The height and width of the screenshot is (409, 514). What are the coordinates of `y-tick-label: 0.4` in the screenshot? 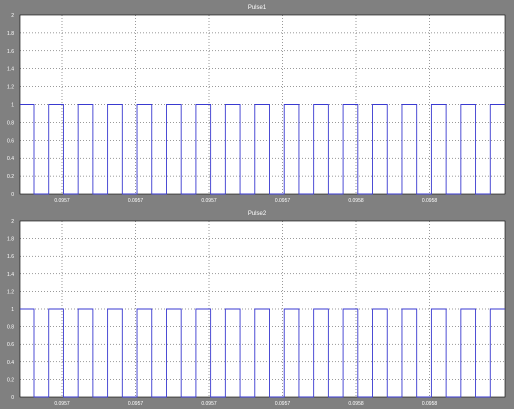 It's located at (10, 363).